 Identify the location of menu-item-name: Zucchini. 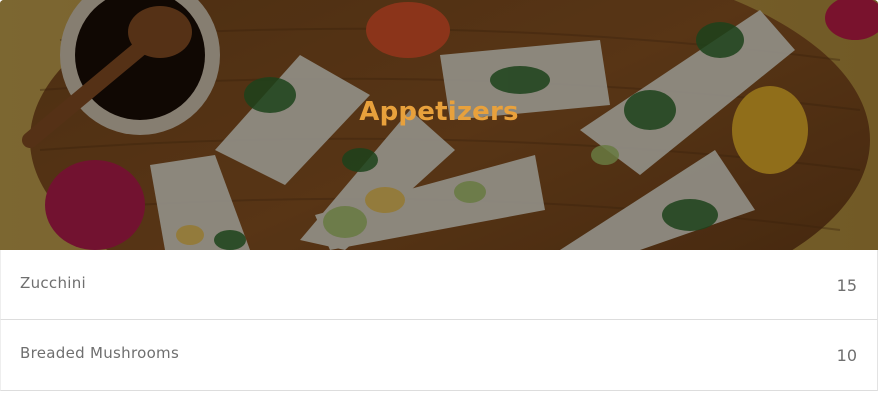
(53, 283).